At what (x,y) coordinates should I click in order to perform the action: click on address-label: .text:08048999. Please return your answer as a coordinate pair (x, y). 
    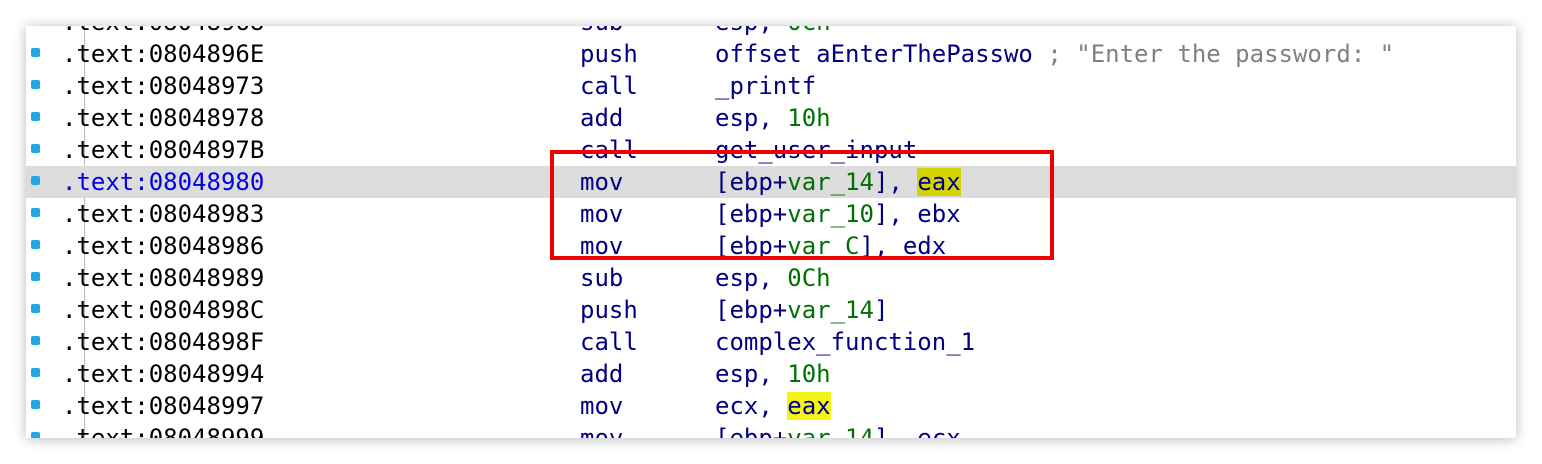
    Looking at the image, I should click on (163, 430).